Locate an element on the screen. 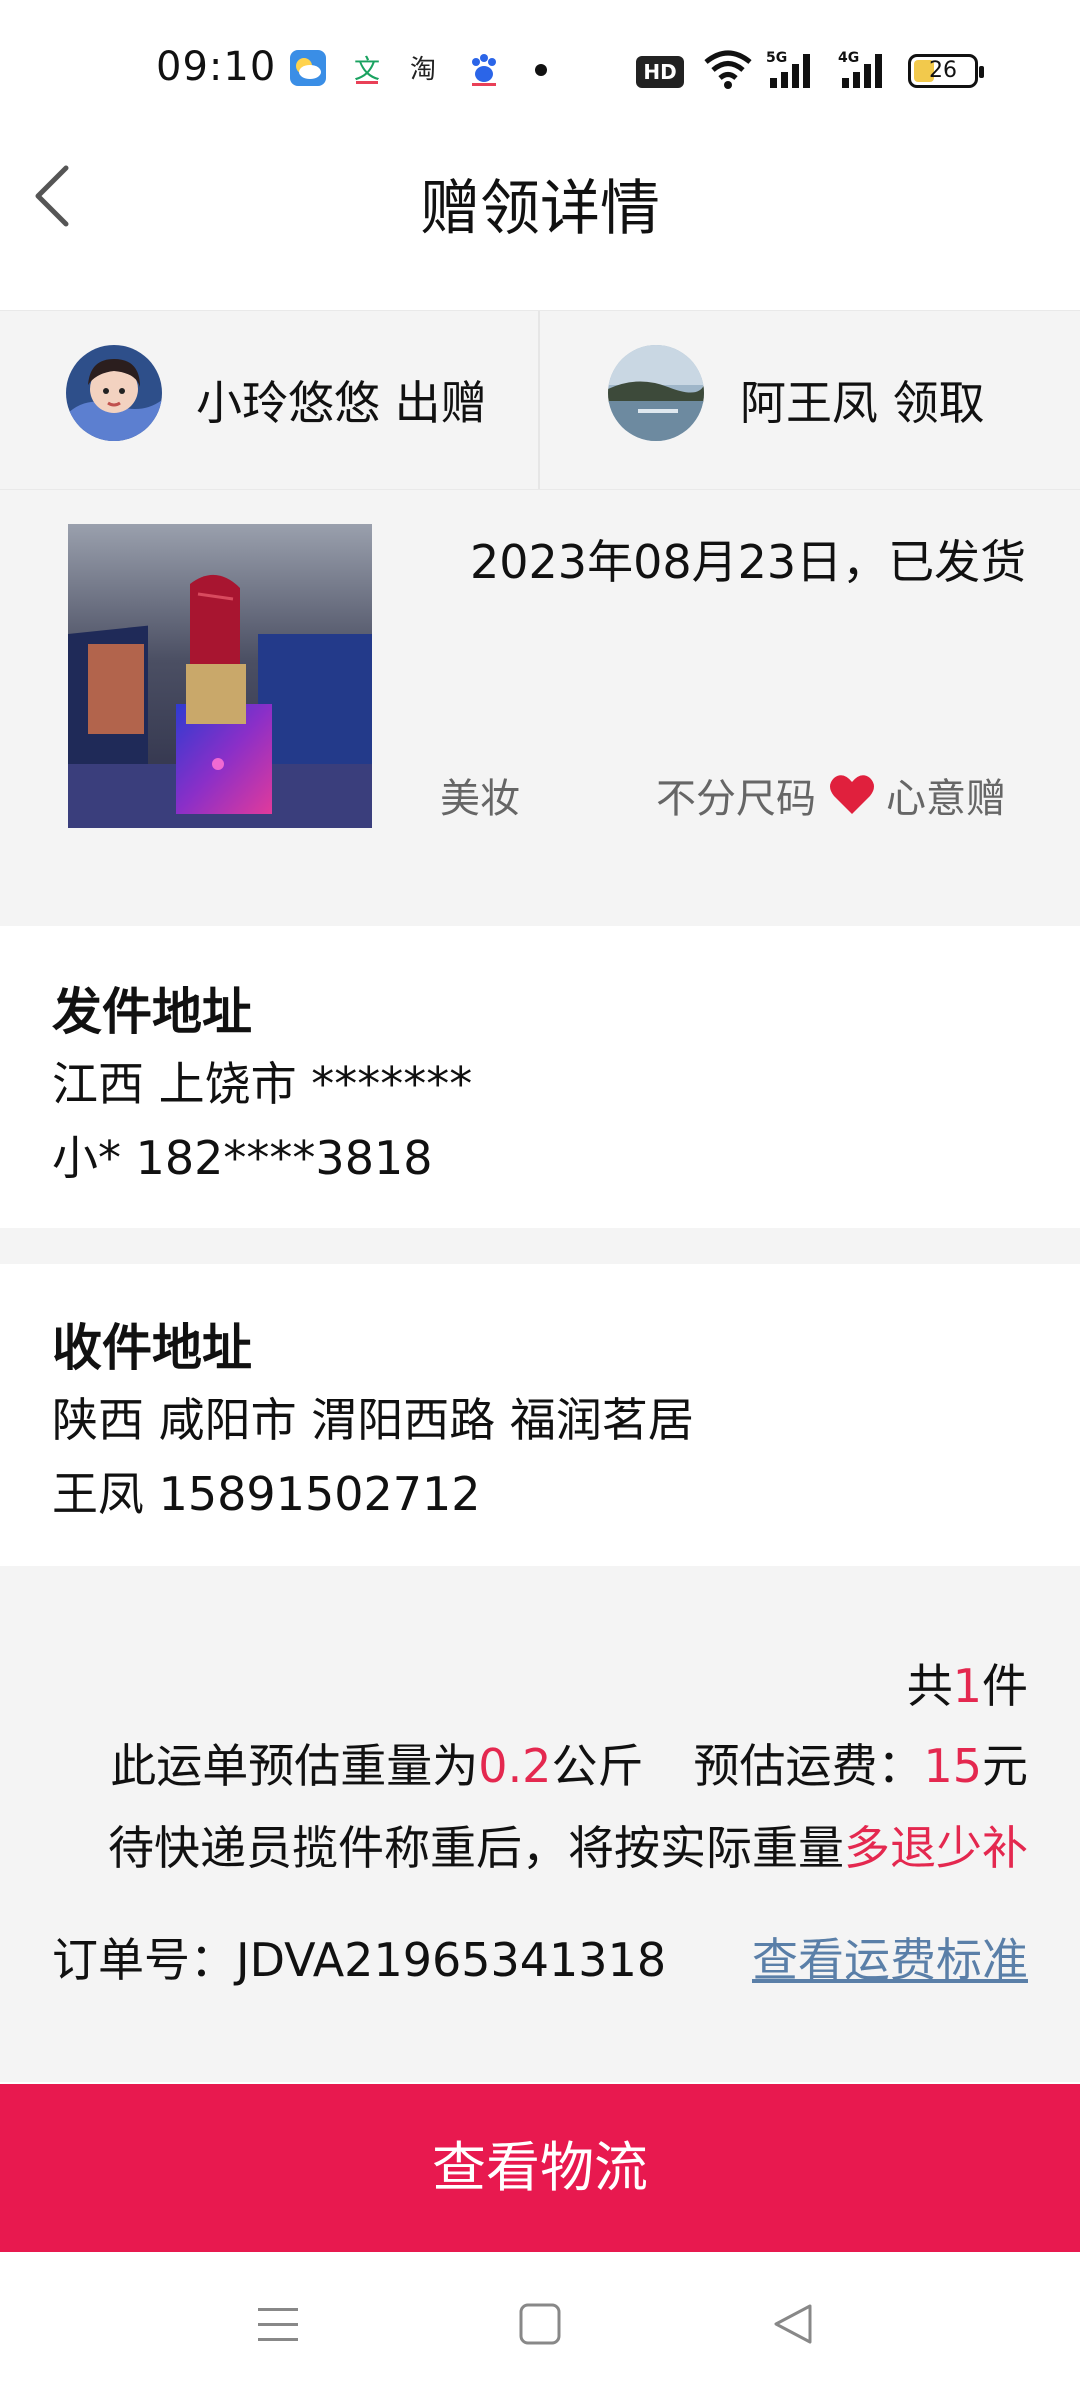 The width and height of the screenshot is (1080, 2400). menu-nav-button is located at coordinates (278, 2324).